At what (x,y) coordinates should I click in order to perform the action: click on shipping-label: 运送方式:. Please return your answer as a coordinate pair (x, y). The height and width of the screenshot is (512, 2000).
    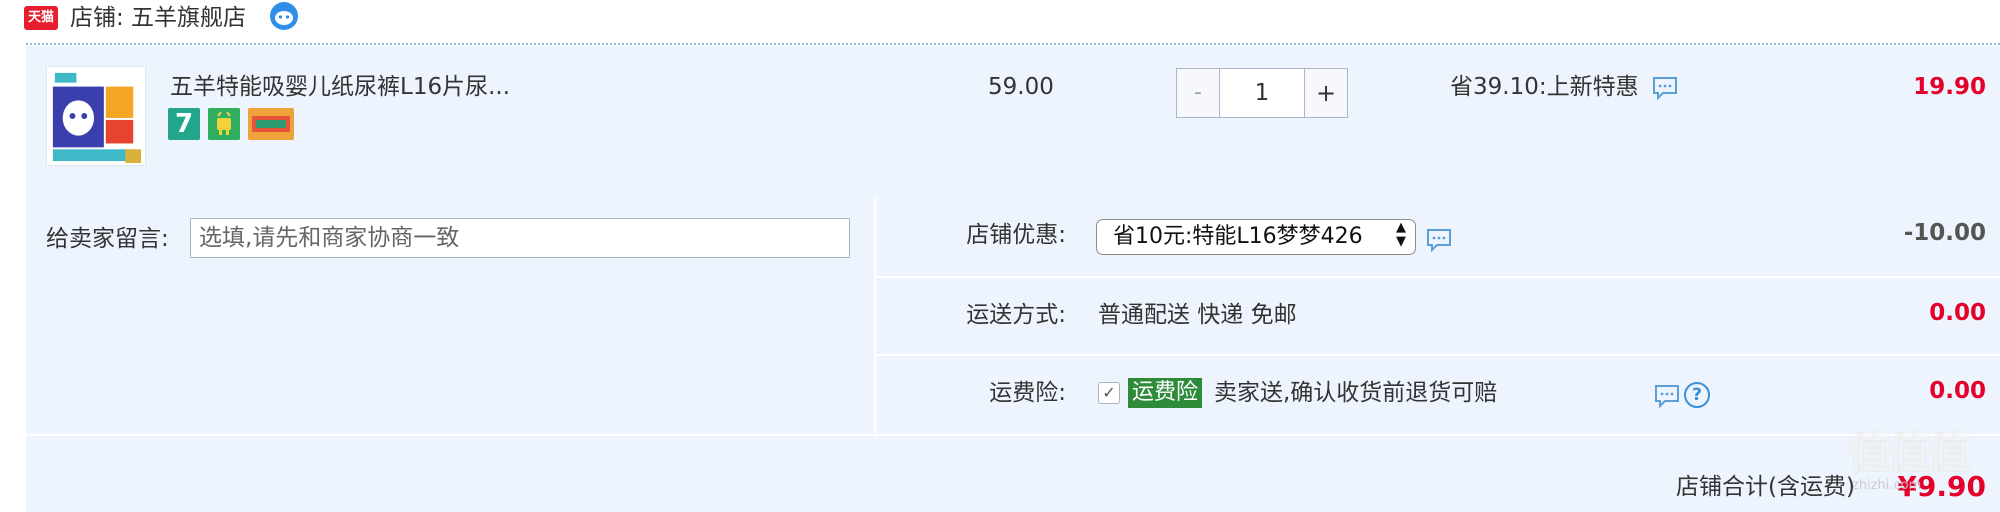
    Looking at the image, I should click on (1016, 315).